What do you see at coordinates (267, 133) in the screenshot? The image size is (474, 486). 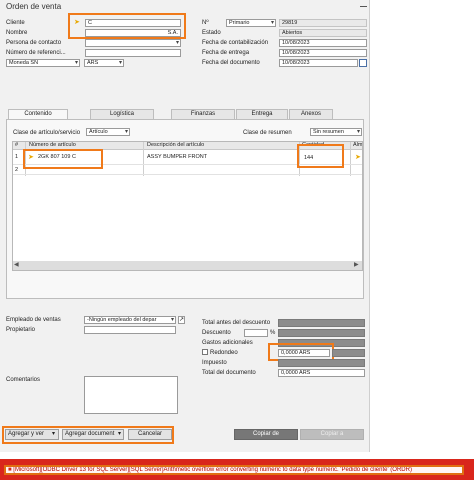 I see `clase-resumen-label: Clase de resumen` at bounding box center [267, 133].